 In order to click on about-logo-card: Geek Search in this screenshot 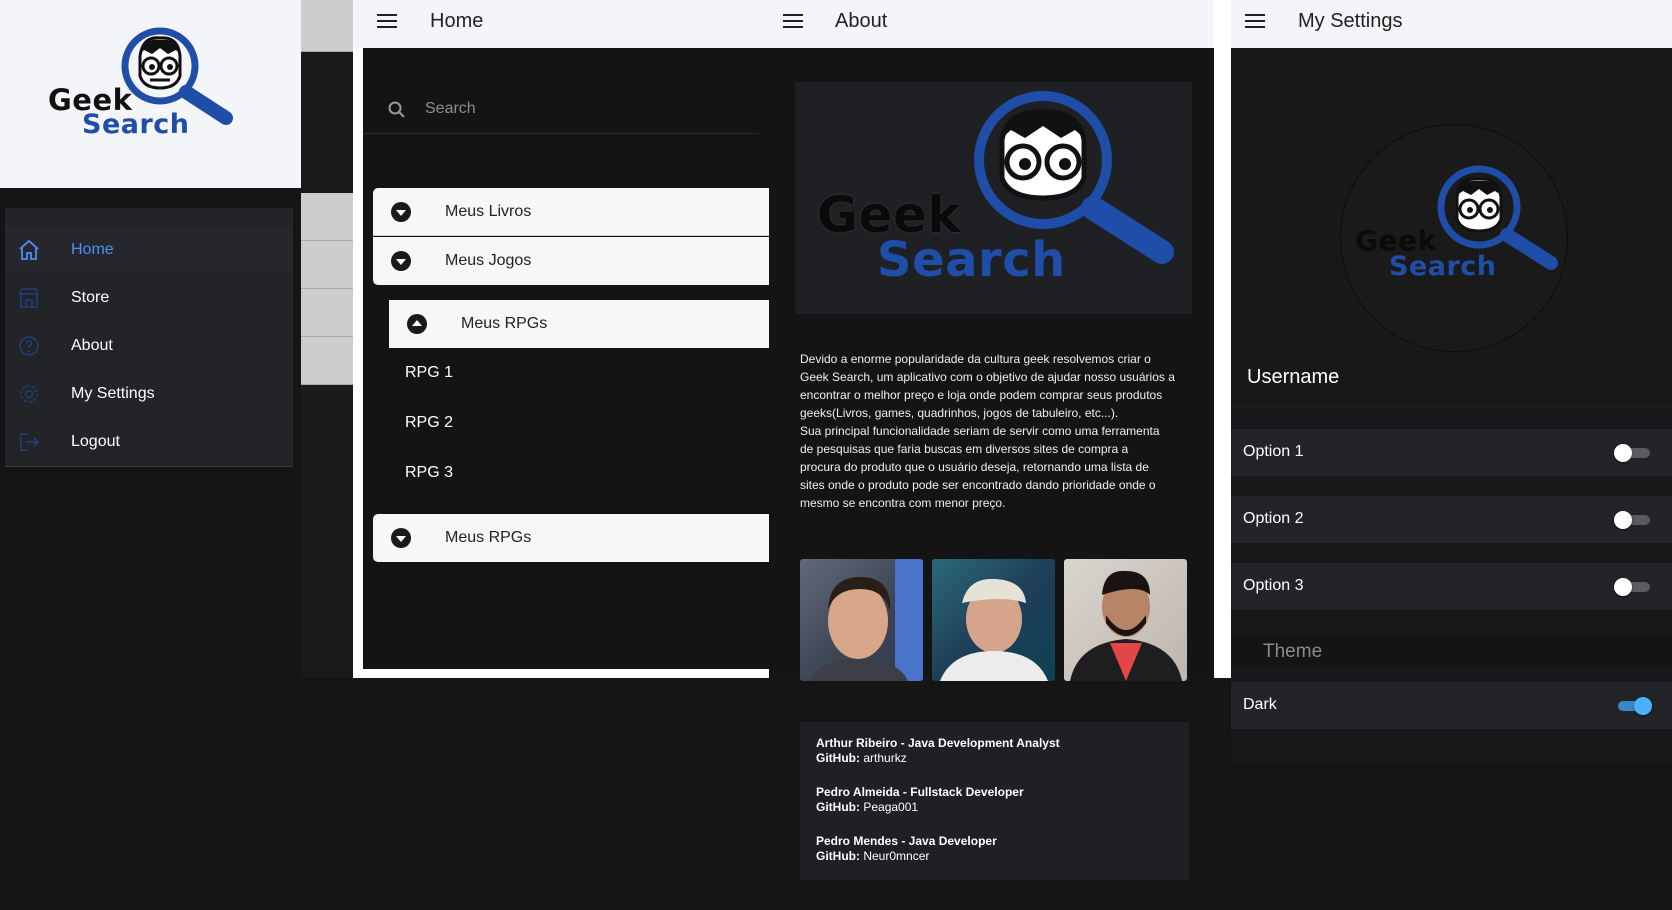, I will do `click(993, 198)`.